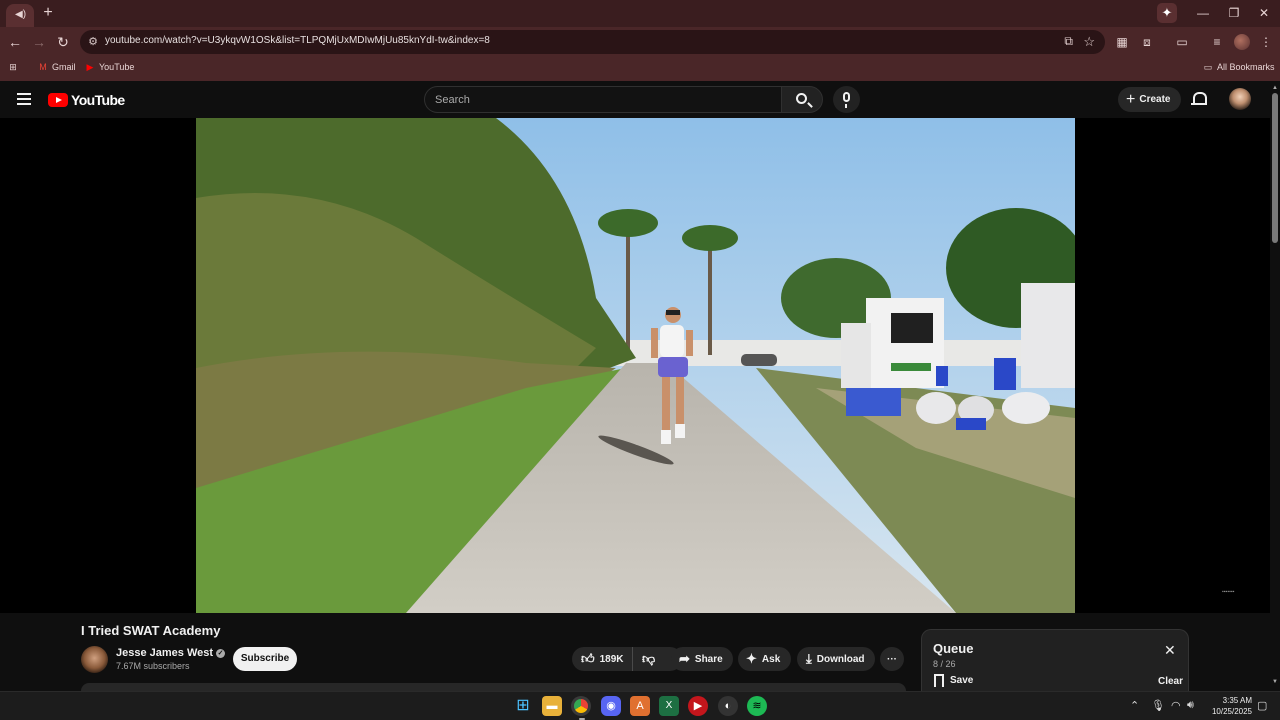  I want to click on bookmark-gmail: M Gmail, so click(56, 67).